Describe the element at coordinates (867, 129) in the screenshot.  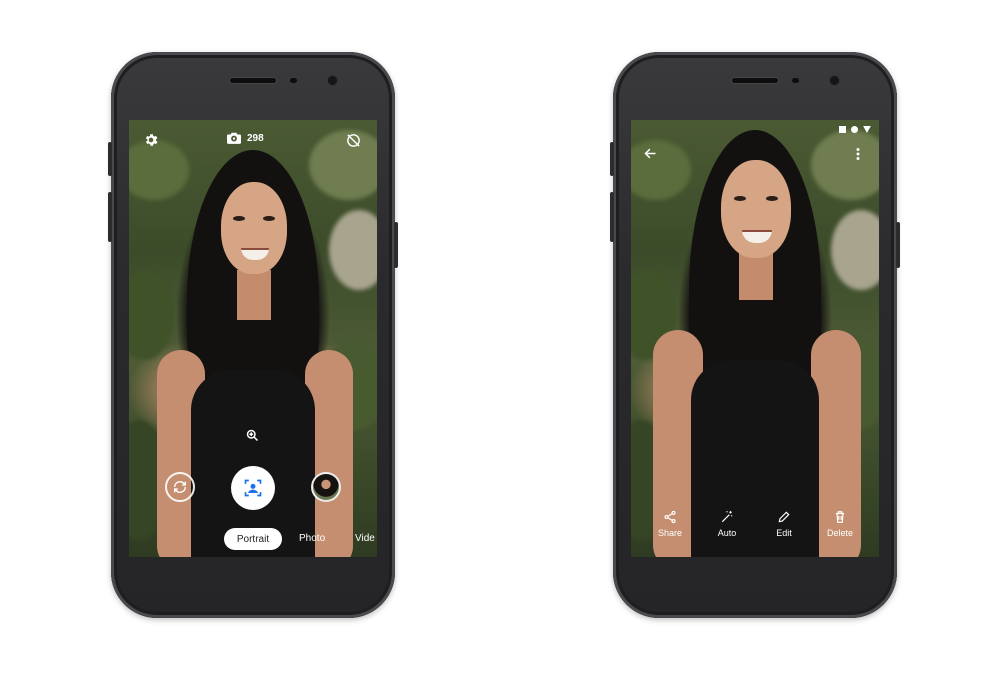
I see `triangle-icon` at that location.